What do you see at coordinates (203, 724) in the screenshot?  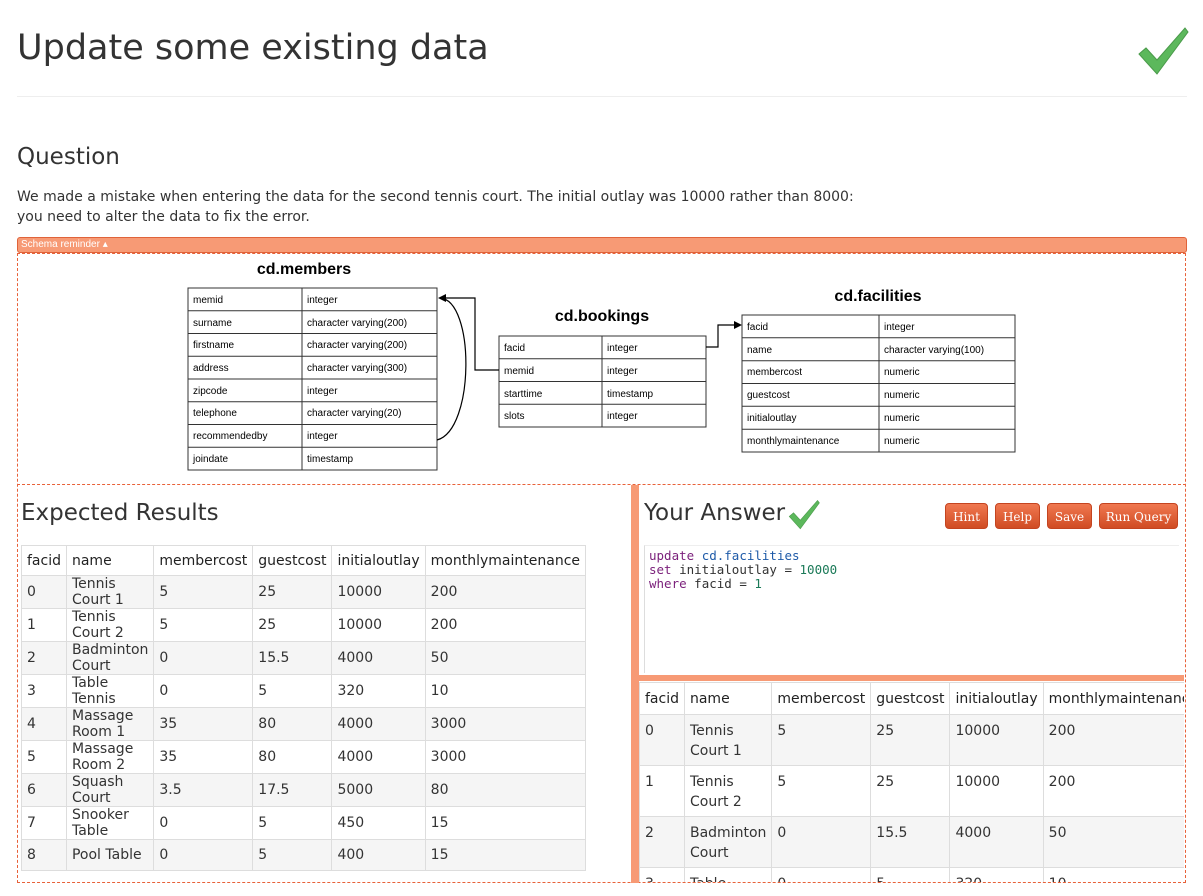 I see `table-cell: 35` at bounding box center [203, 724].